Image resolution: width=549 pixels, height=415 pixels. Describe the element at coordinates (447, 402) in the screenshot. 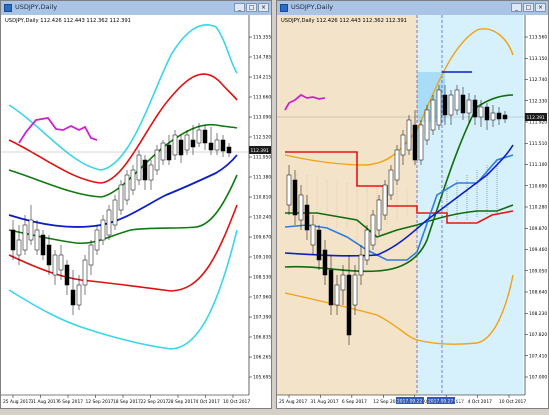

I see `crosshair-time-label-2: 2017.09.27 00:00` at that location.